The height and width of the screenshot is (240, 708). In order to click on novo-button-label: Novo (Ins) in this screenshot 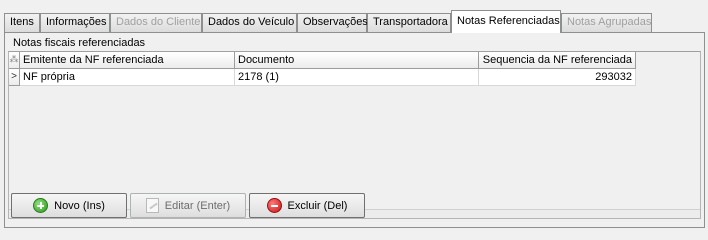, I will do `click(79, 205)`.